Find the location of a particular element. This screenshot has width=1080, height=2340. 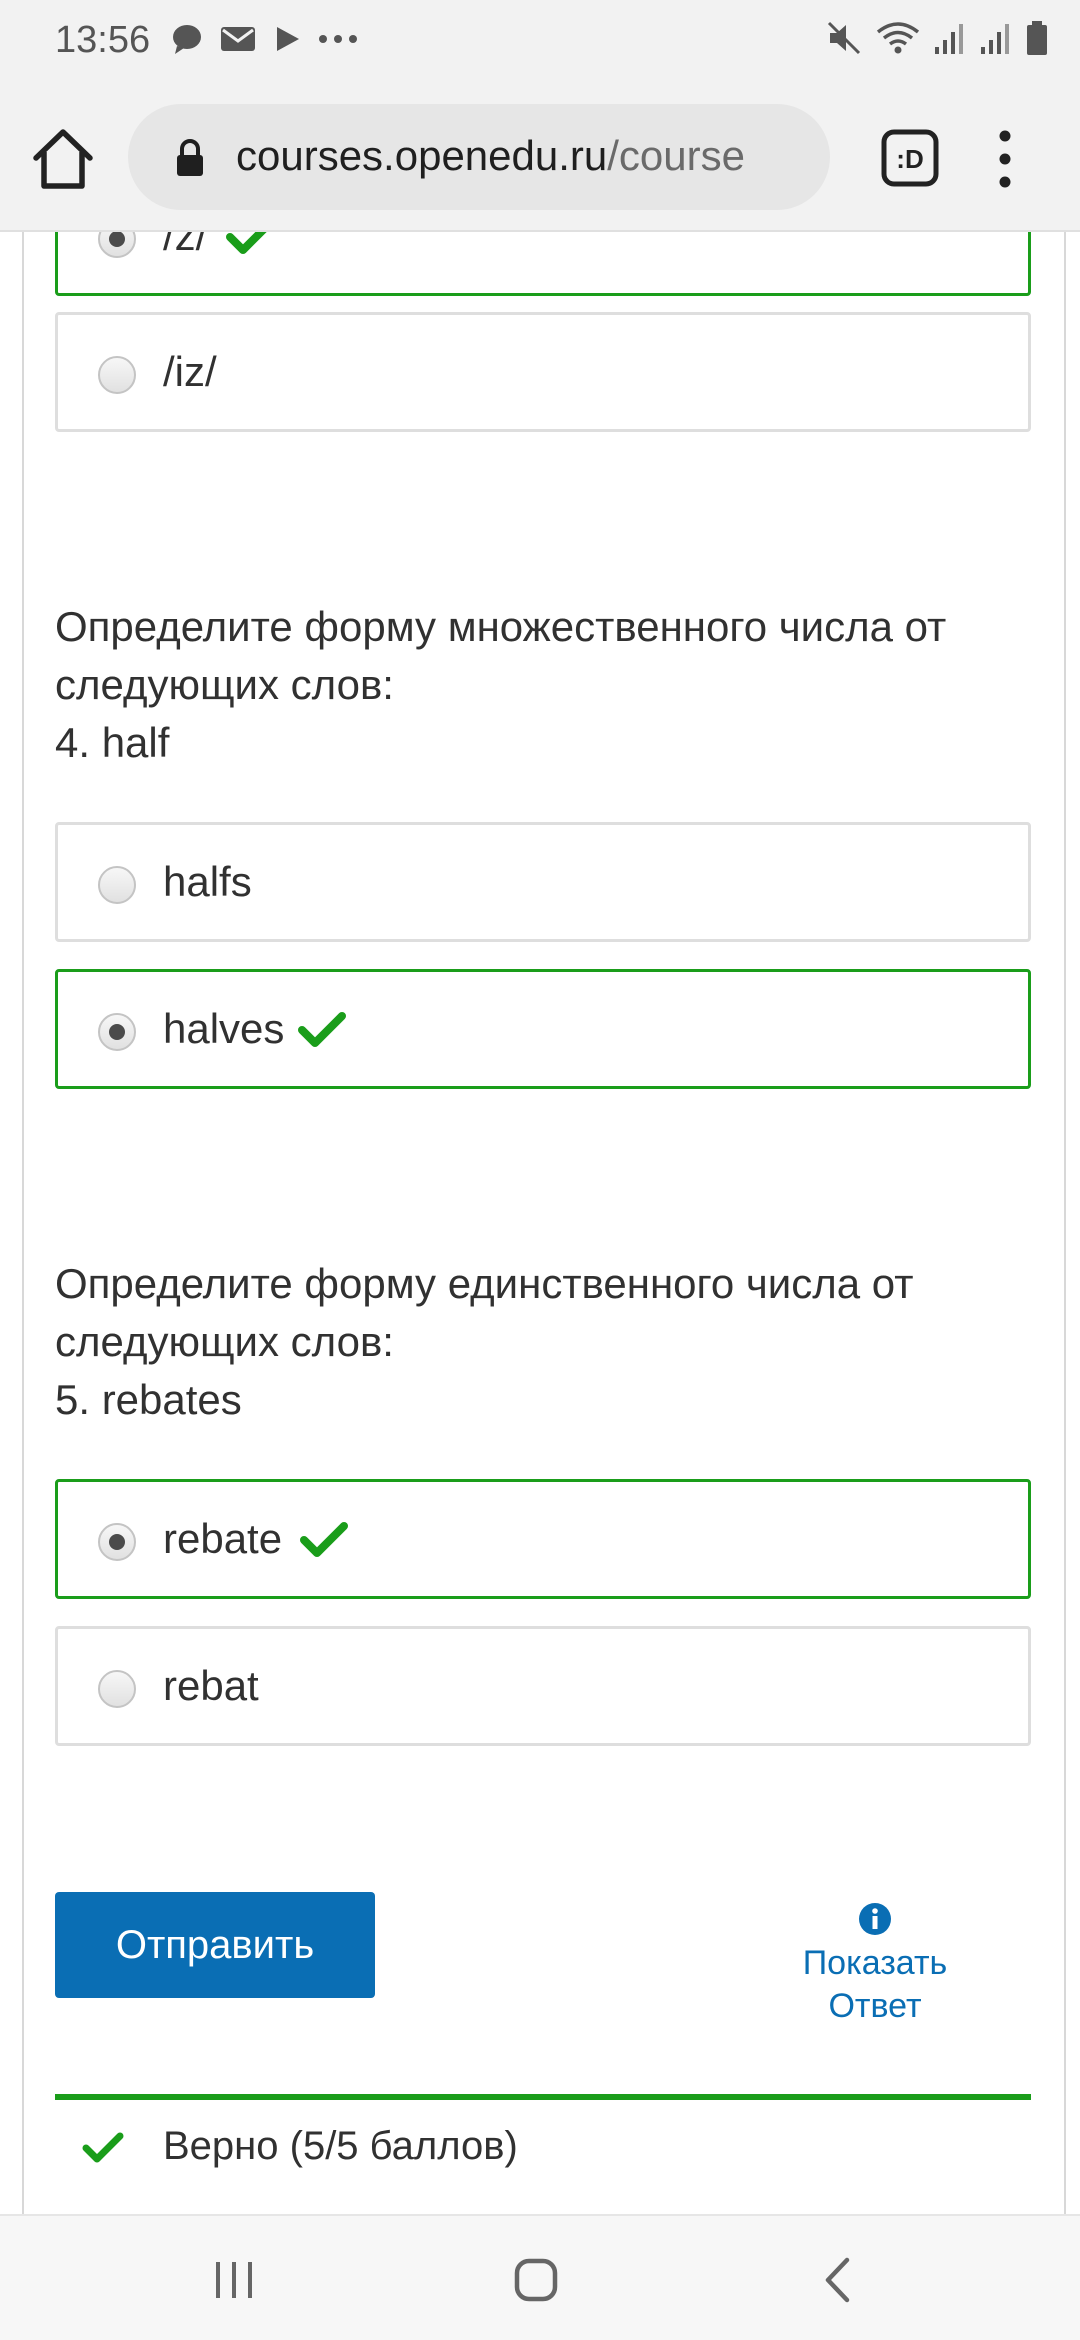

option-label: /iz/ is located at coordinates (190, 371).